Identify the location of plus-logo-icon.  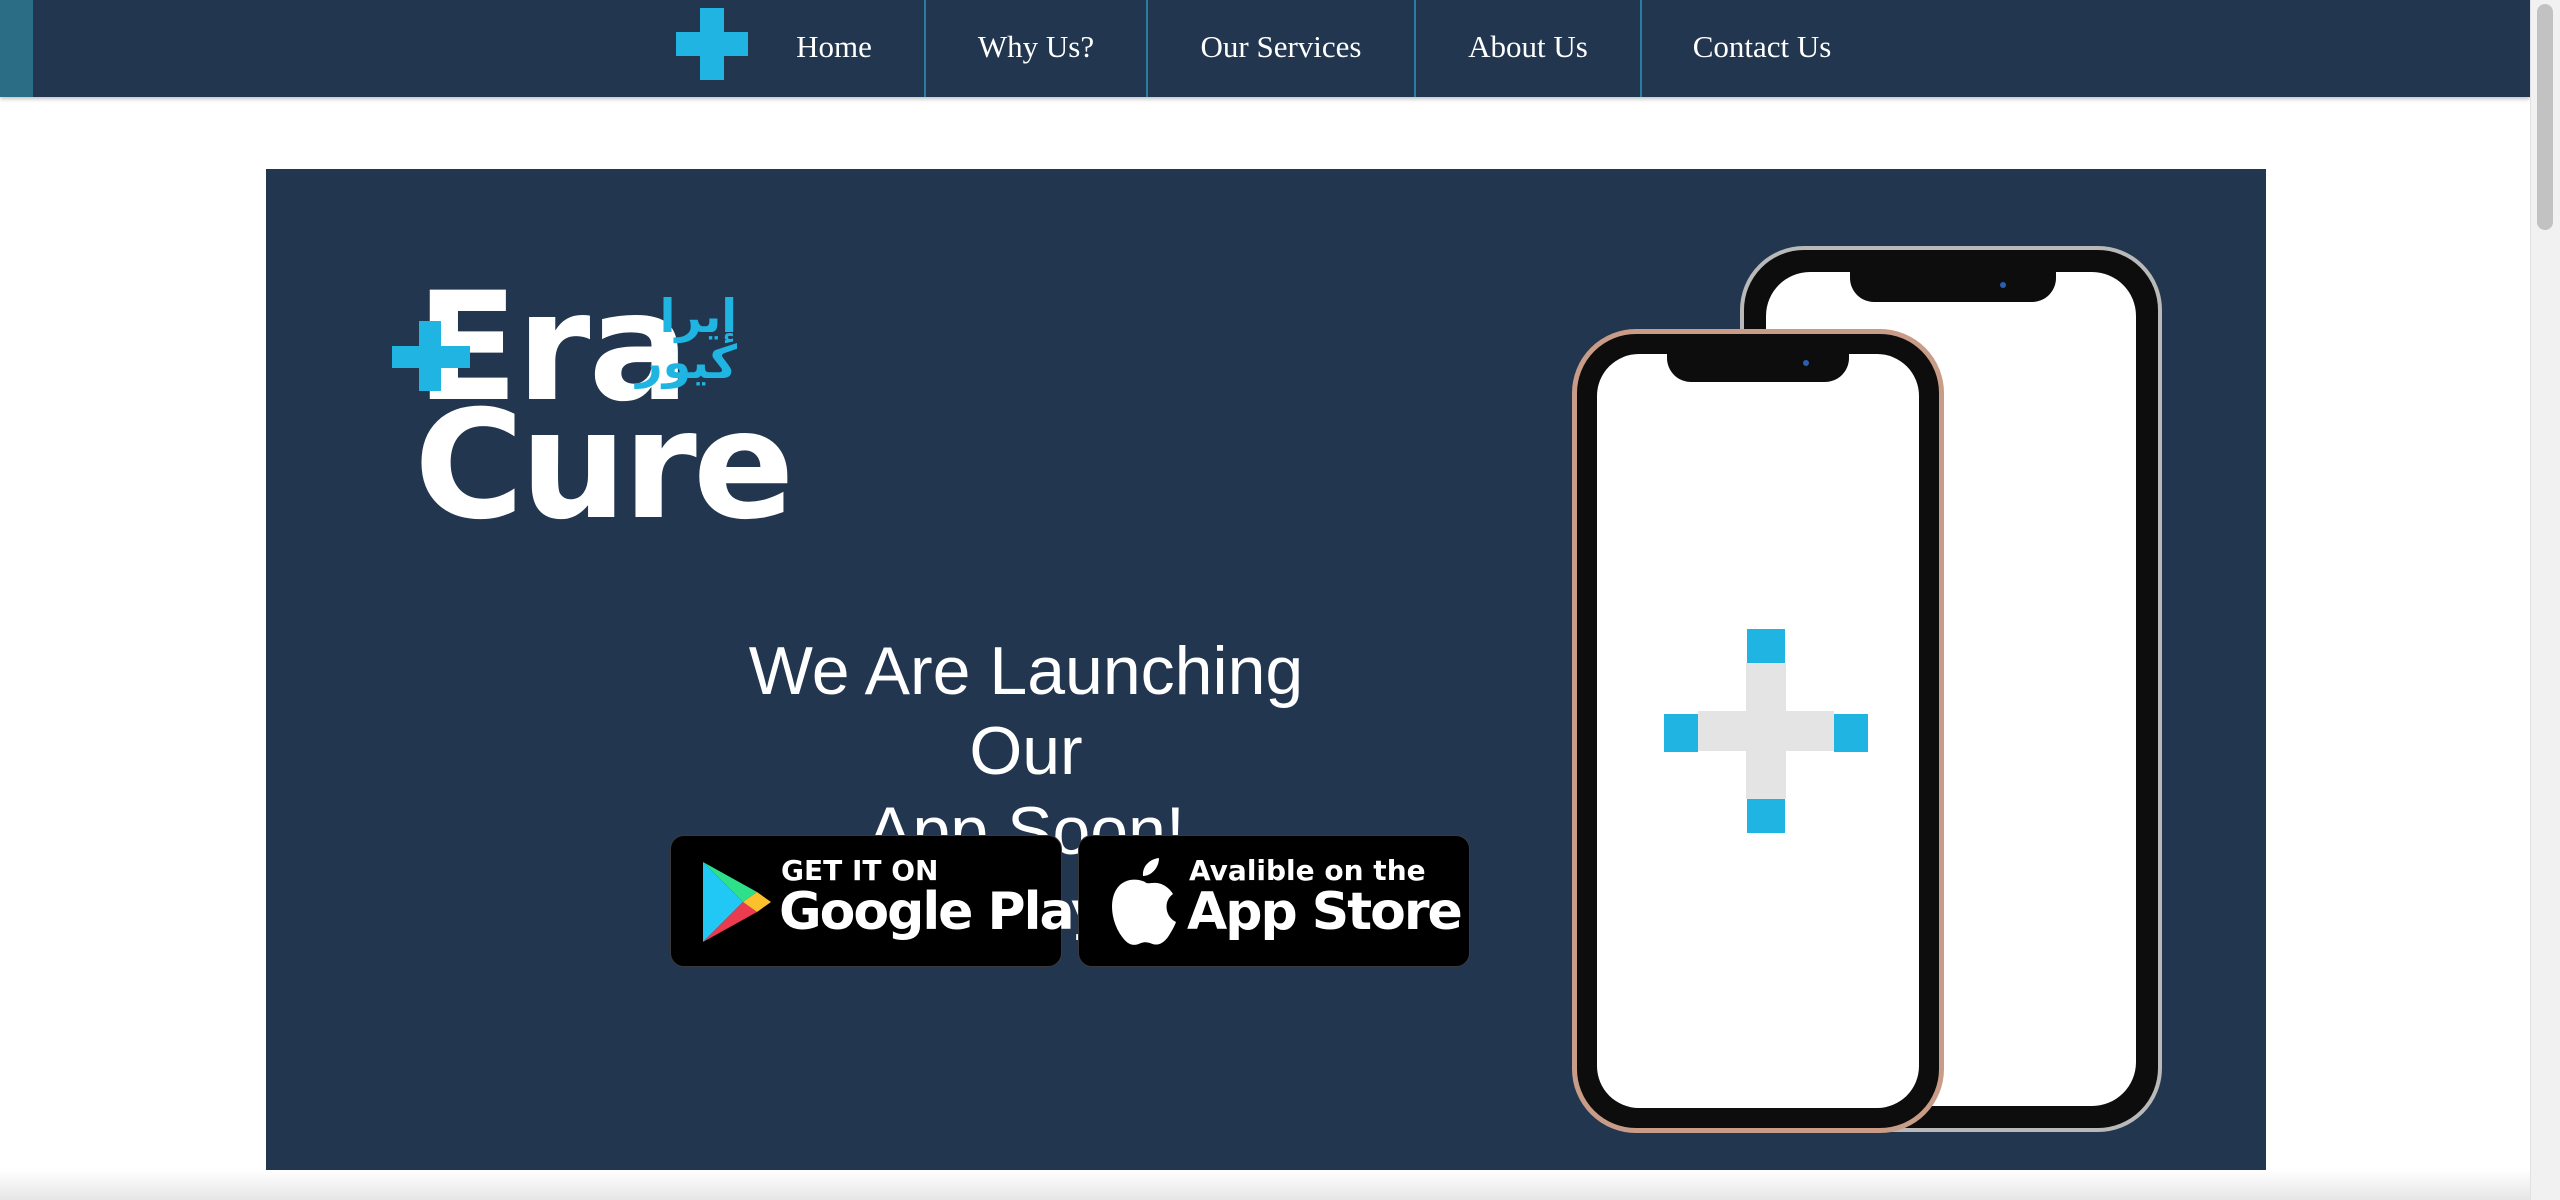
(712, 44).